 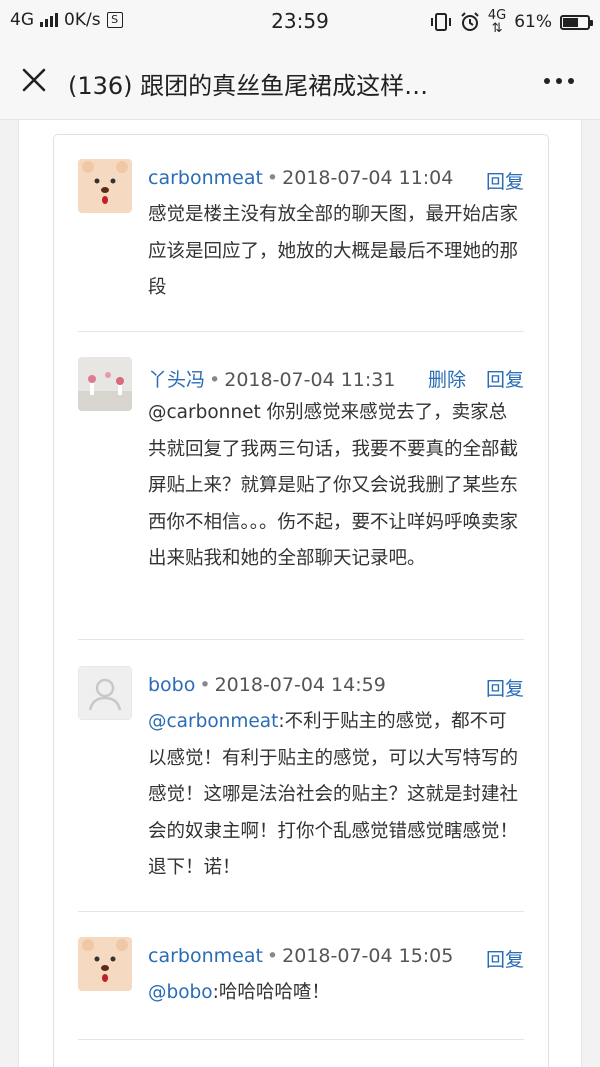 I want to click on more-options-icon, so click(x=559, y=81).